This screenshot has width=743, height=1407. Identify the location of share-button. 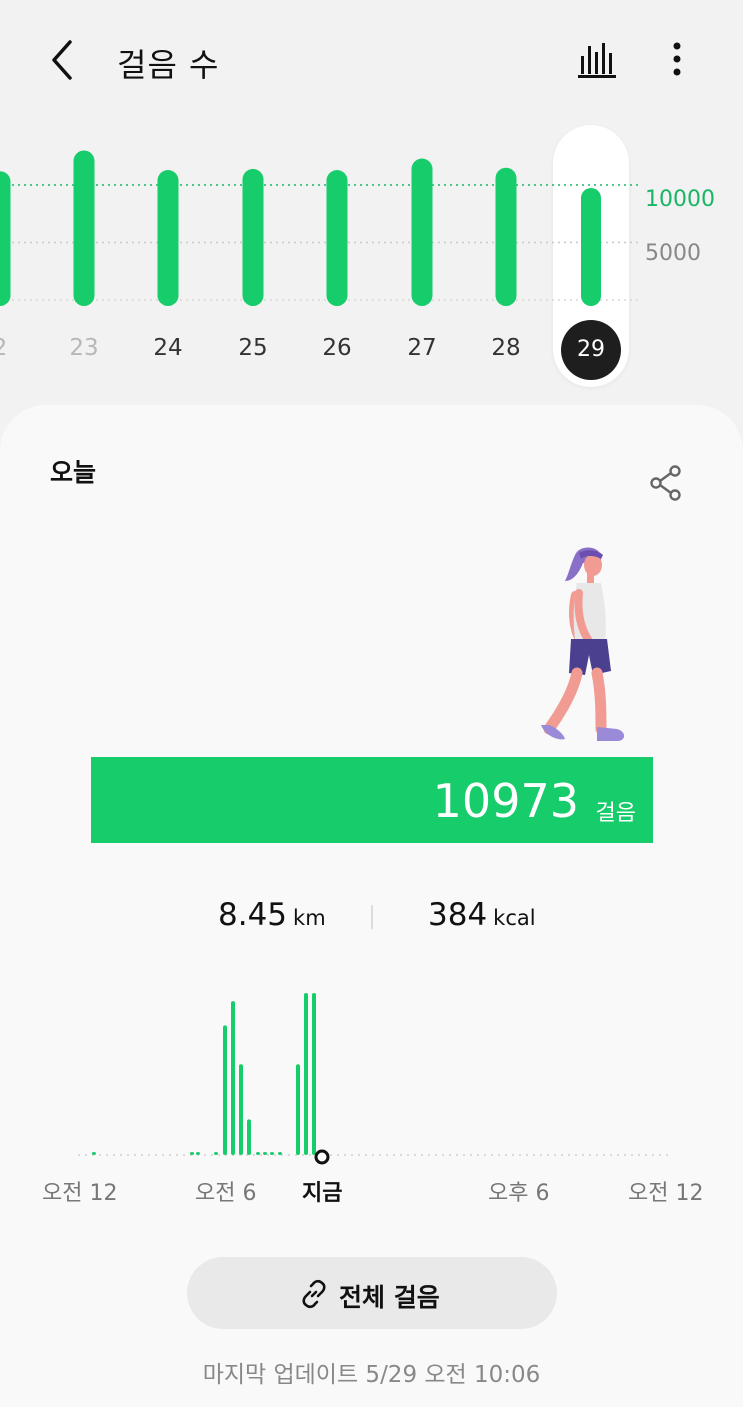
(666, 483).